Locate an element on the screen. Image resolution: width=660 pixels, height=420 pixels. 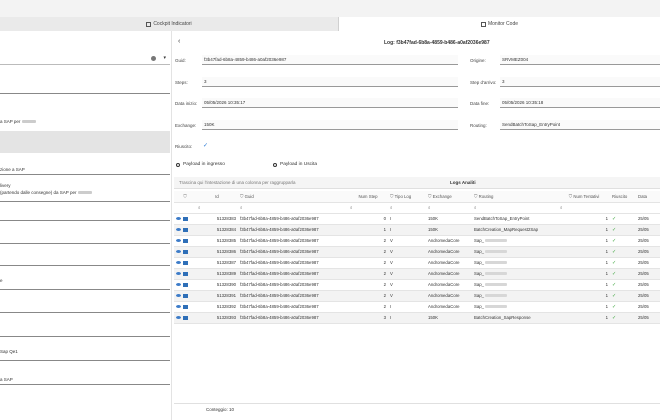
cell-num-step: 3 is located at coordinates (368, 318).